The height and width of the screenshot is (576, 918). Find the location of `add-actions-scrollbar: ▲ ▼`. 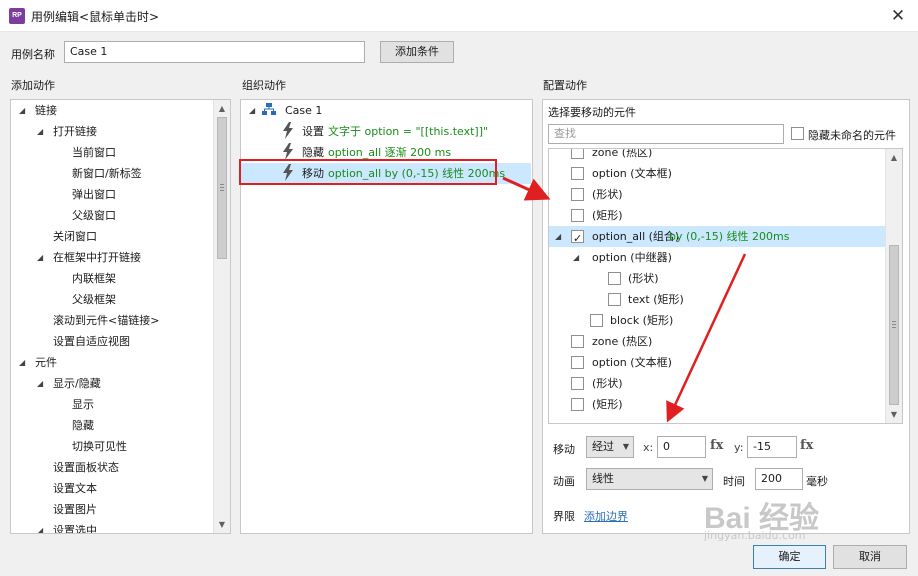

add-actions-scrollbar: ▲ ▼ is located at coordinates (221, 316).